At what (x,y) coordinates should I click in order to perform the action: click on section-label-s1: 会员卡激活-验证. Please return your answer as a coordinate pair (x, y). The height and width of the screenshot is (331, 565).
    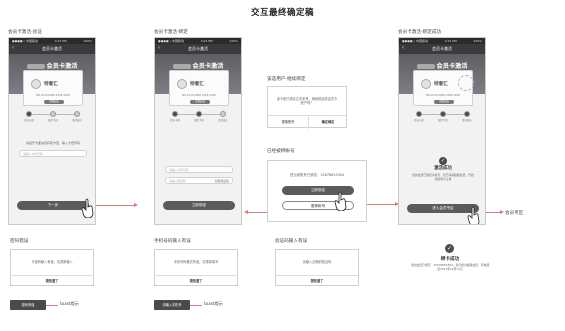
    Looking at the image, I should click on (25, 32).